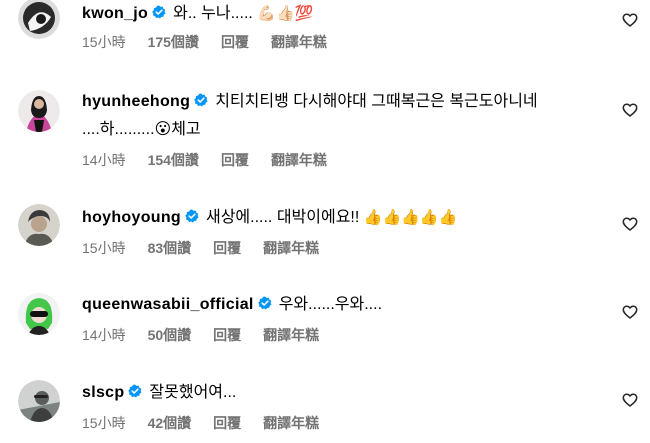 This screenshot has width=650, height=443. What do you see at coordinates (285, 13) in the screenshot?
I see `comment-emoji: 💪🏻👍🏻💯` at bounding box center [285, 13].